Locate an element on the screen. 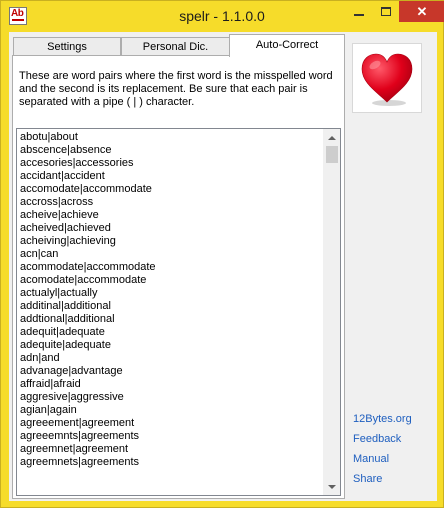 The image size is (444, 508). app-logo is located at coordinates (387, 78).